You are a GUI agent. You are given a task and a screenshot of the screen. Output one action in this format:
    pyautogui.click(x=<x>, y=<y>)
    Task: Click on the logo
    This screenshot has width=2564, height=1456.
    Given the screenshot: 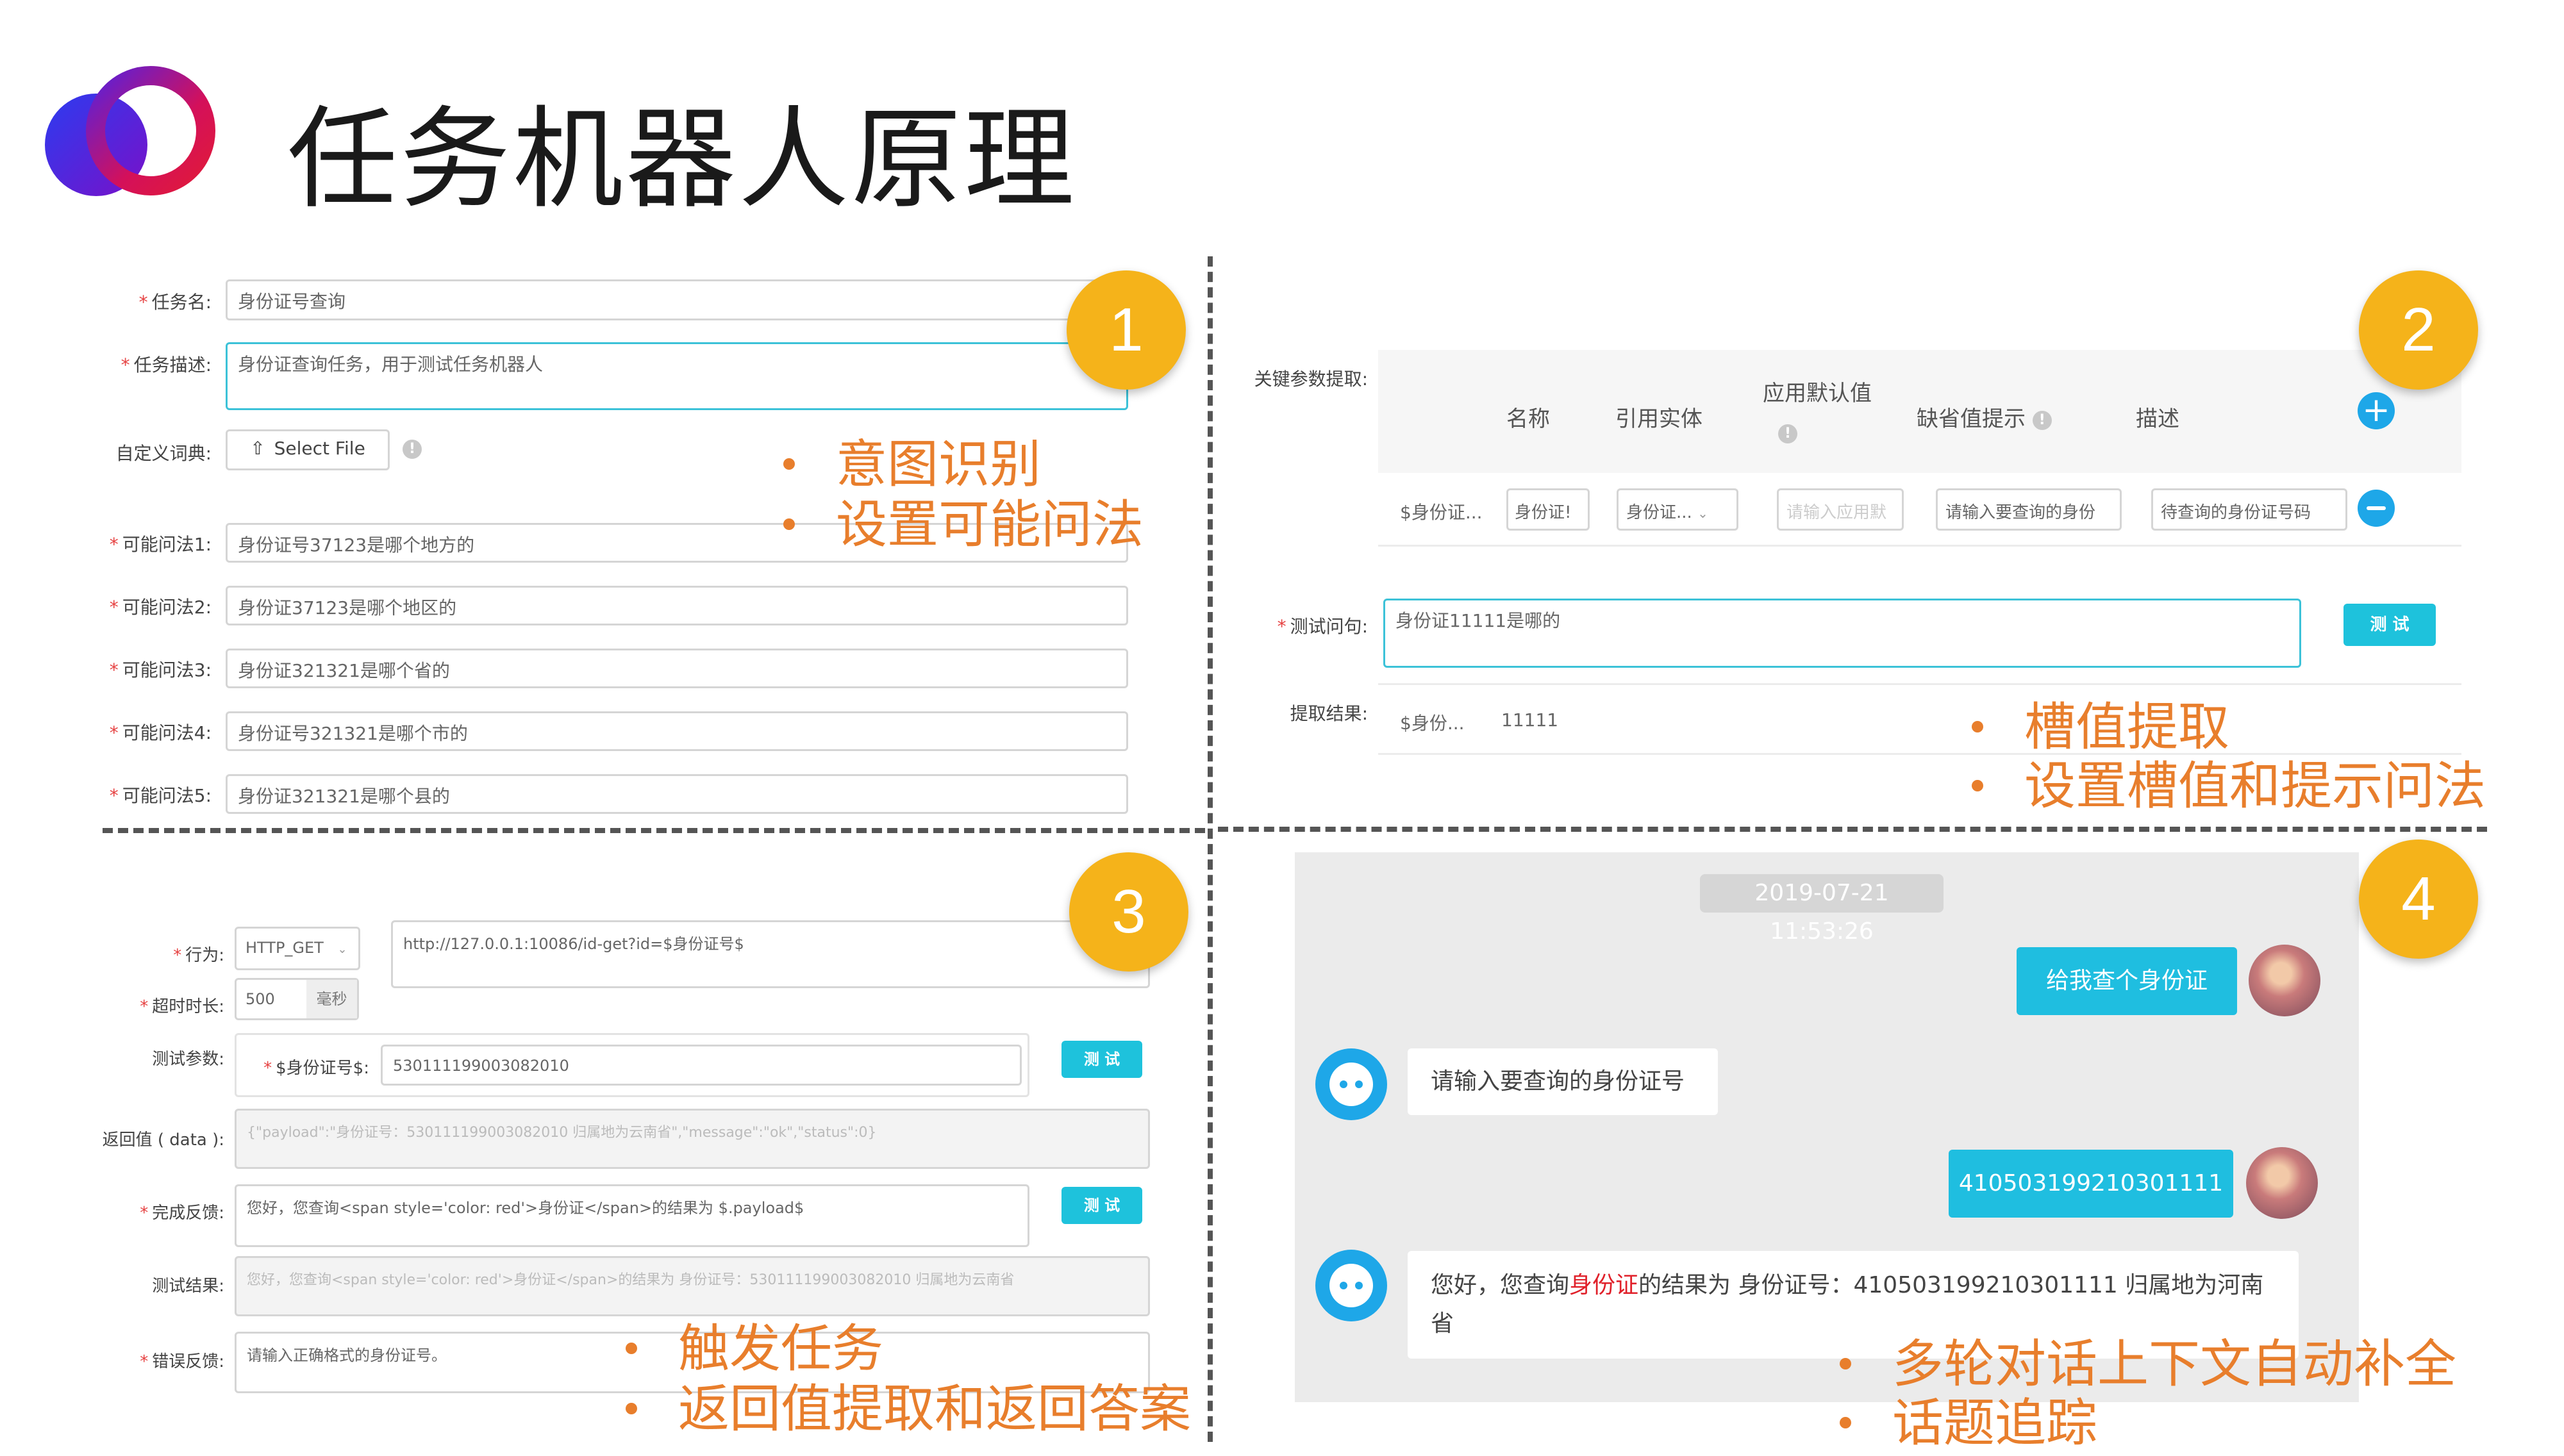 What is the action you would take?
    pyautogui.click(x=134, y=132)
    